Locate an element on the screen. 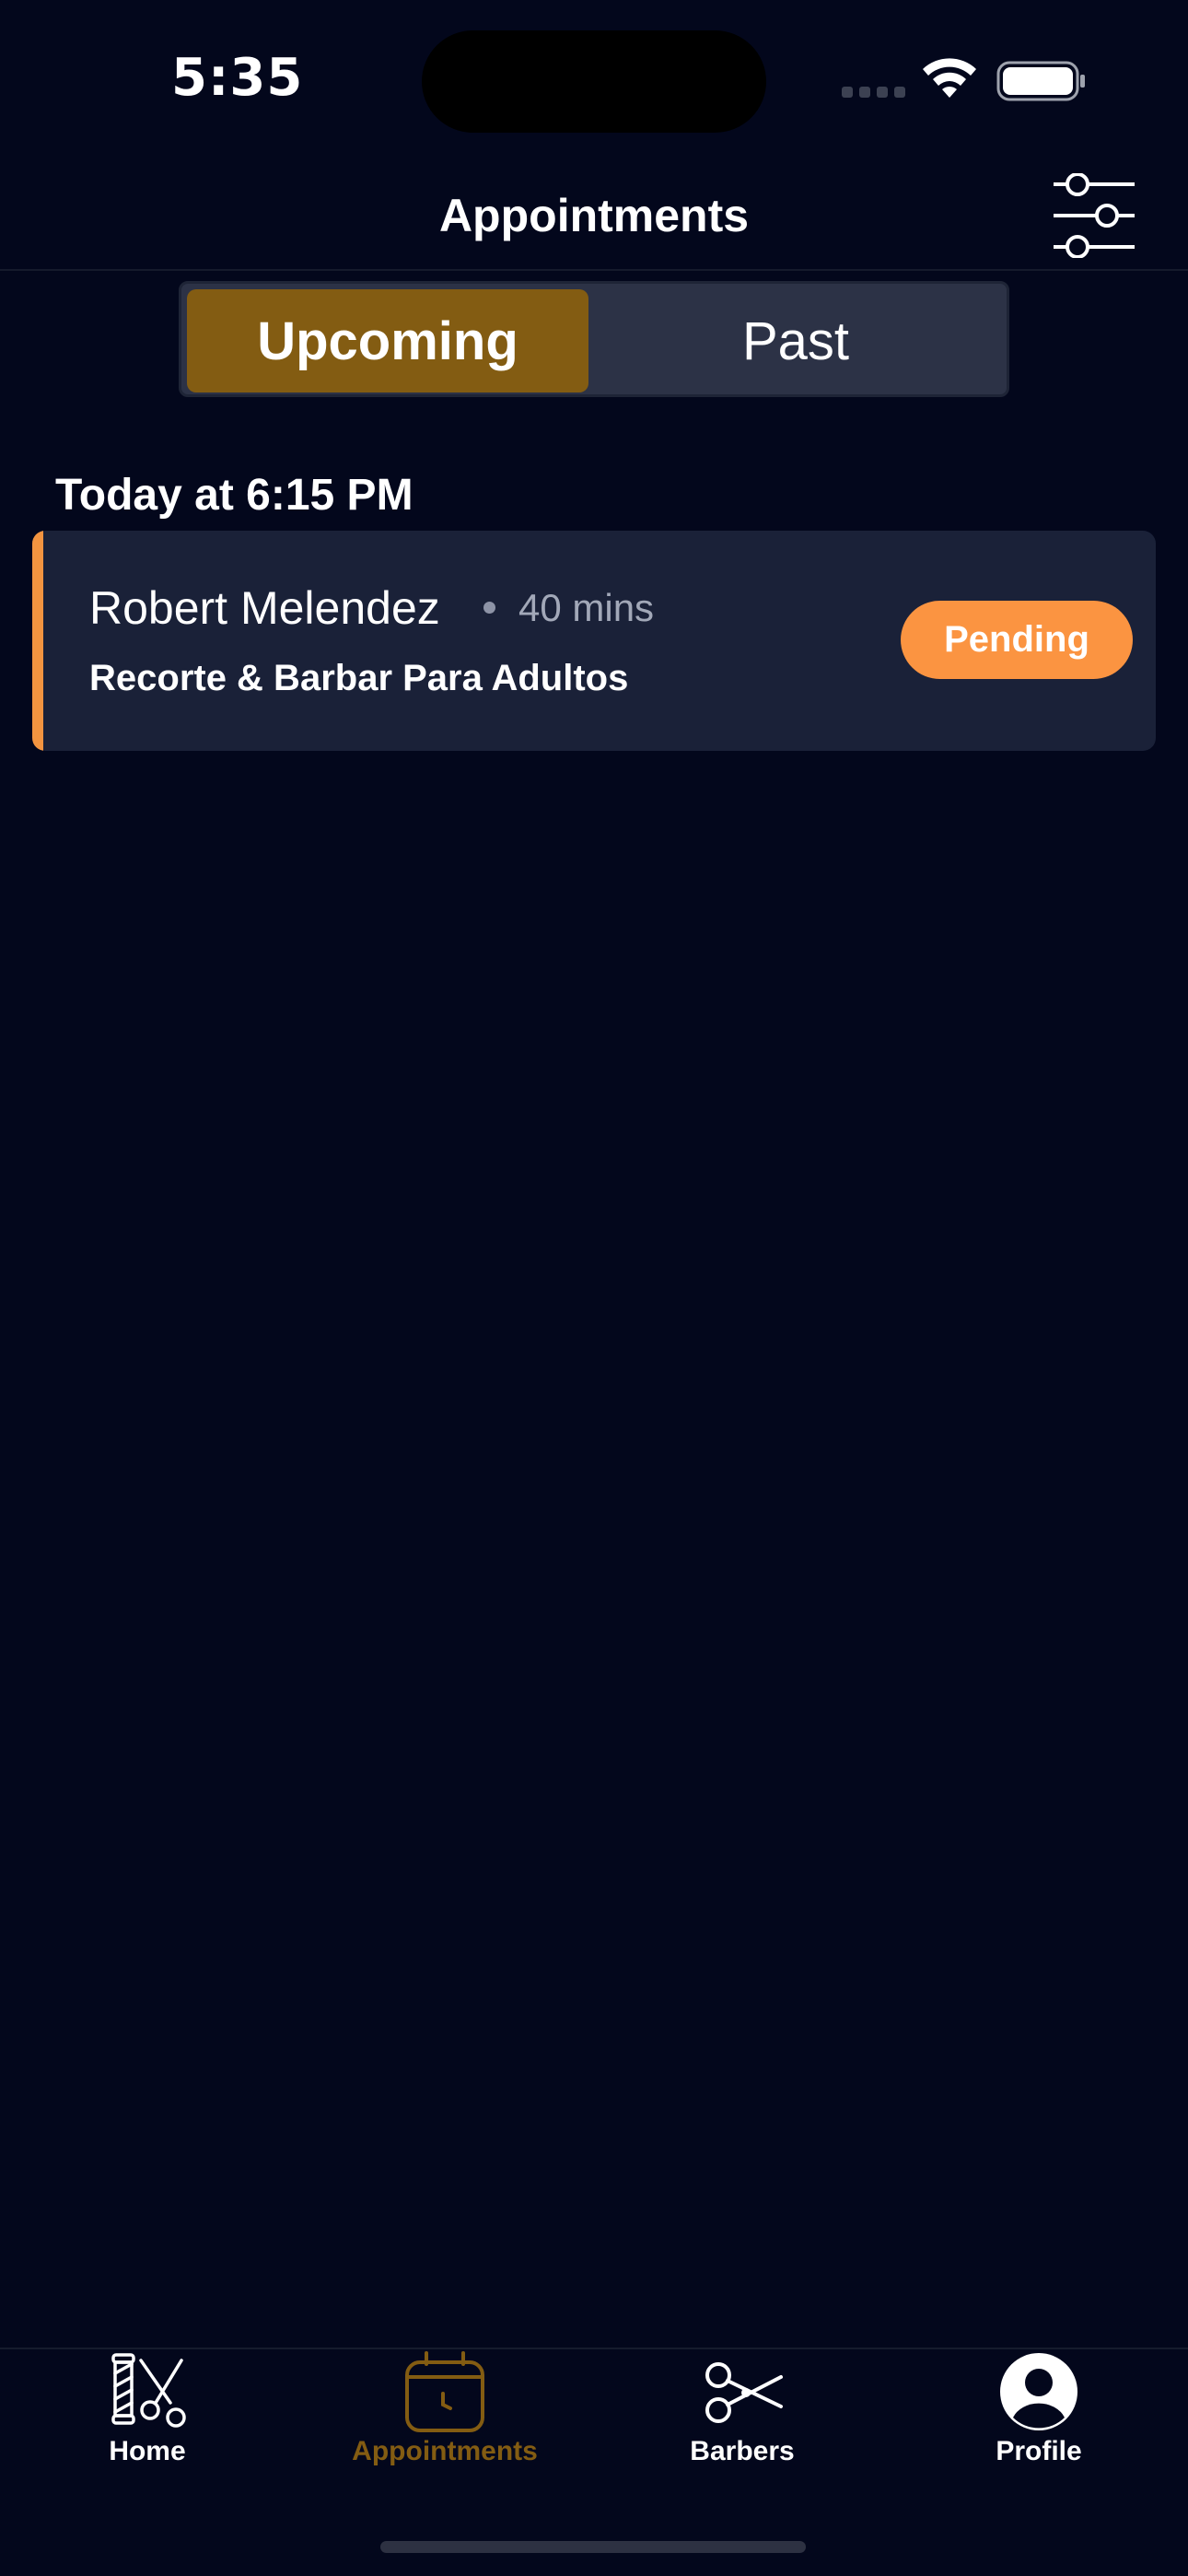 The height and width of the screenshot is (2576, 1188). cellular-signal-icon is located at coordinates (873, 92).